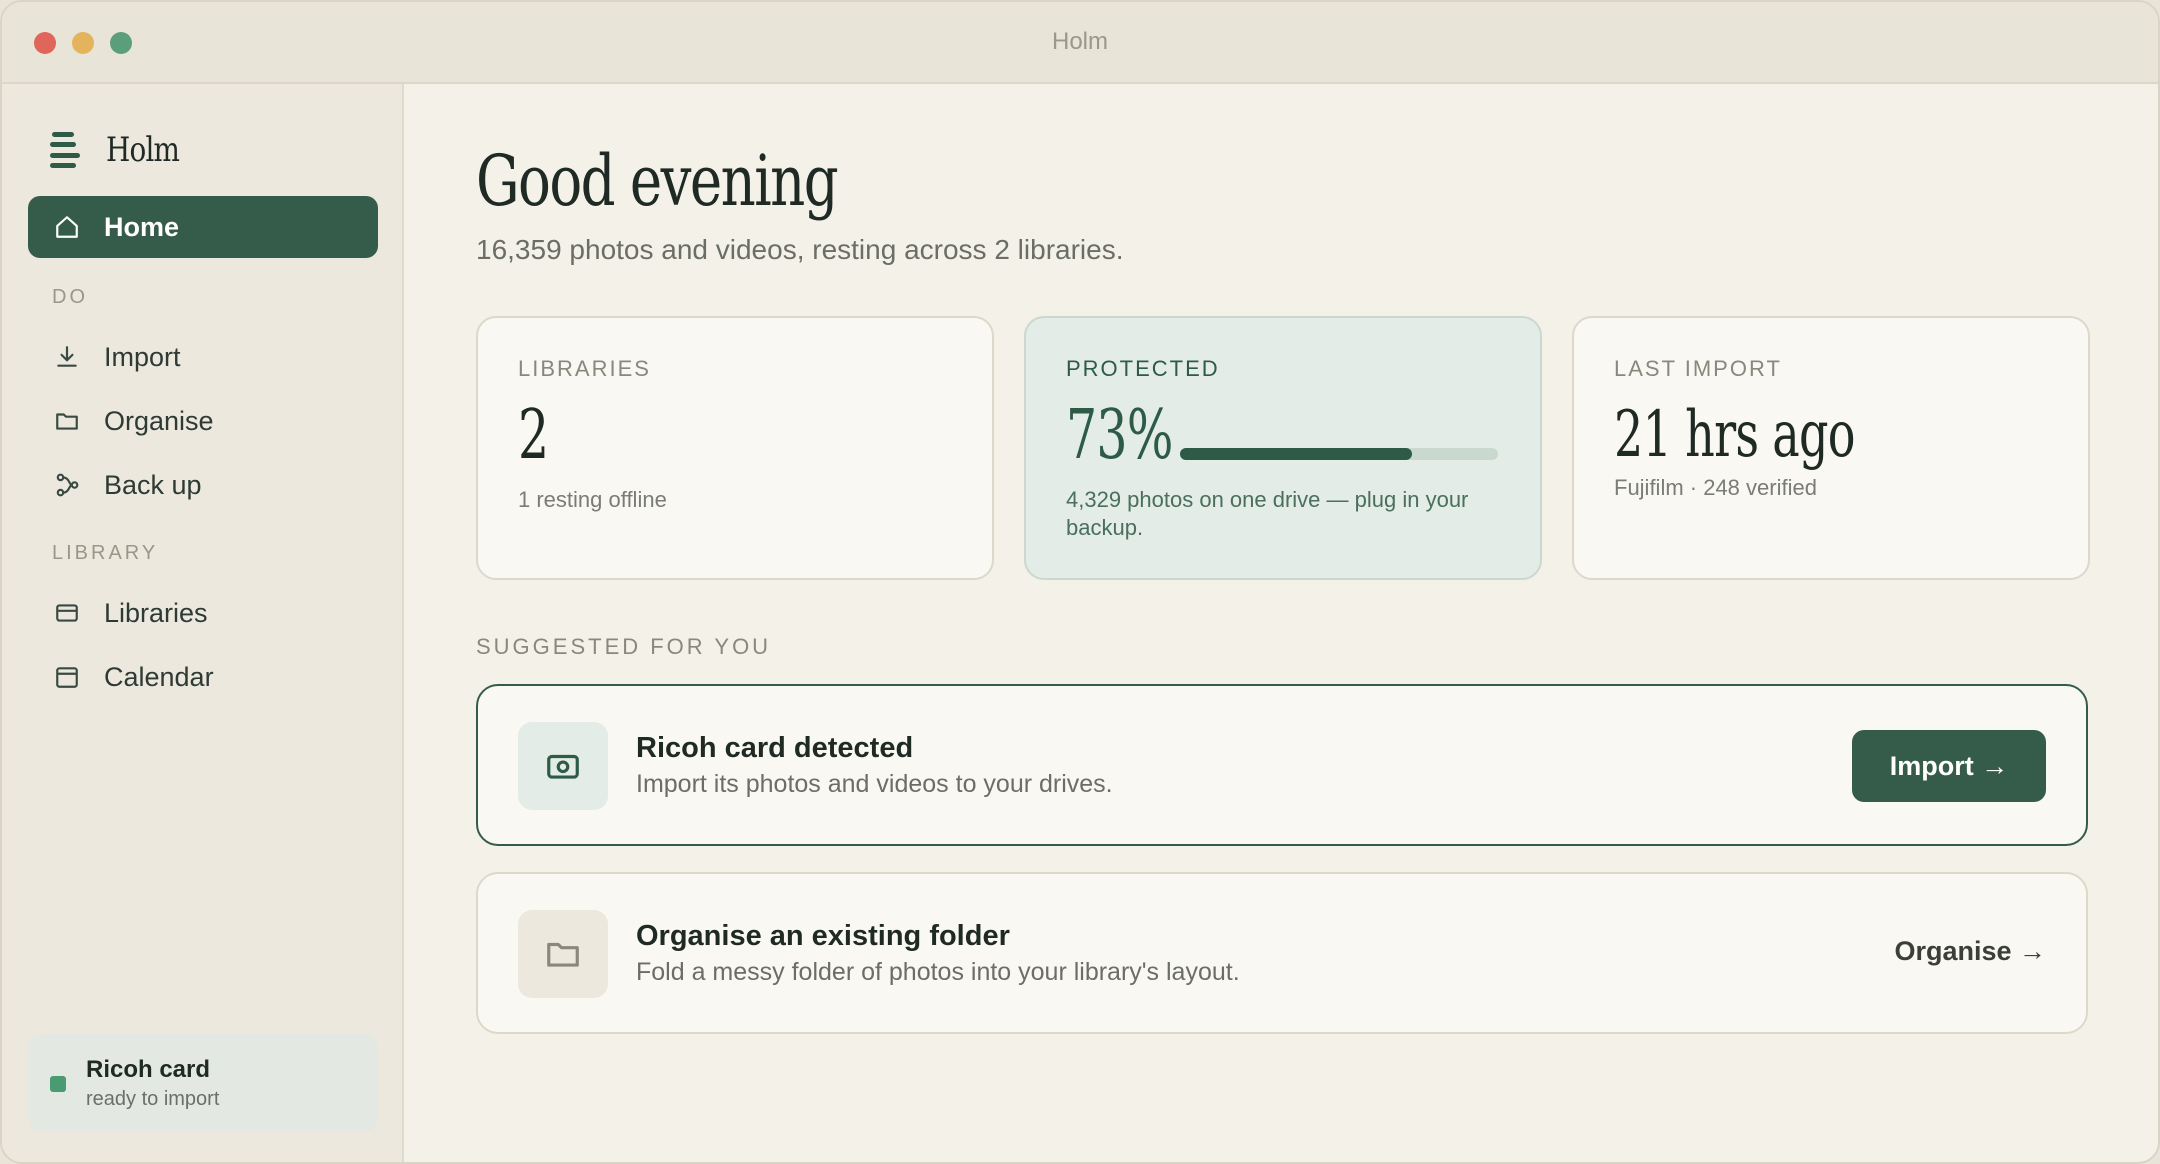  I want to click on device-status-card: Ricoh card ready to import, so click(203, 1083).